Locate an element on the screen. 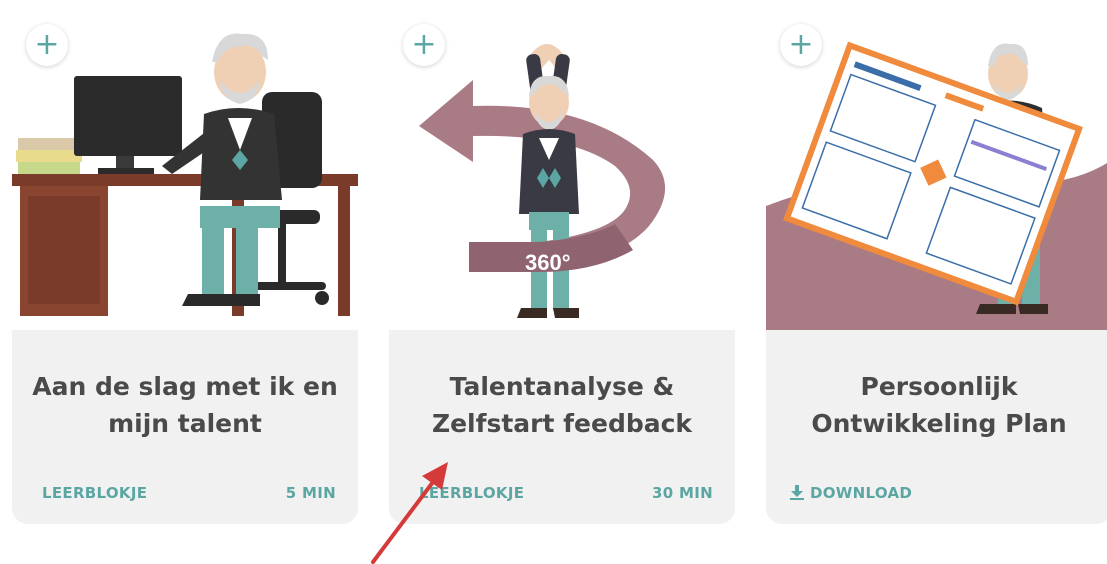  card-duration: 30 MIN is located at coordinates (682, 493).